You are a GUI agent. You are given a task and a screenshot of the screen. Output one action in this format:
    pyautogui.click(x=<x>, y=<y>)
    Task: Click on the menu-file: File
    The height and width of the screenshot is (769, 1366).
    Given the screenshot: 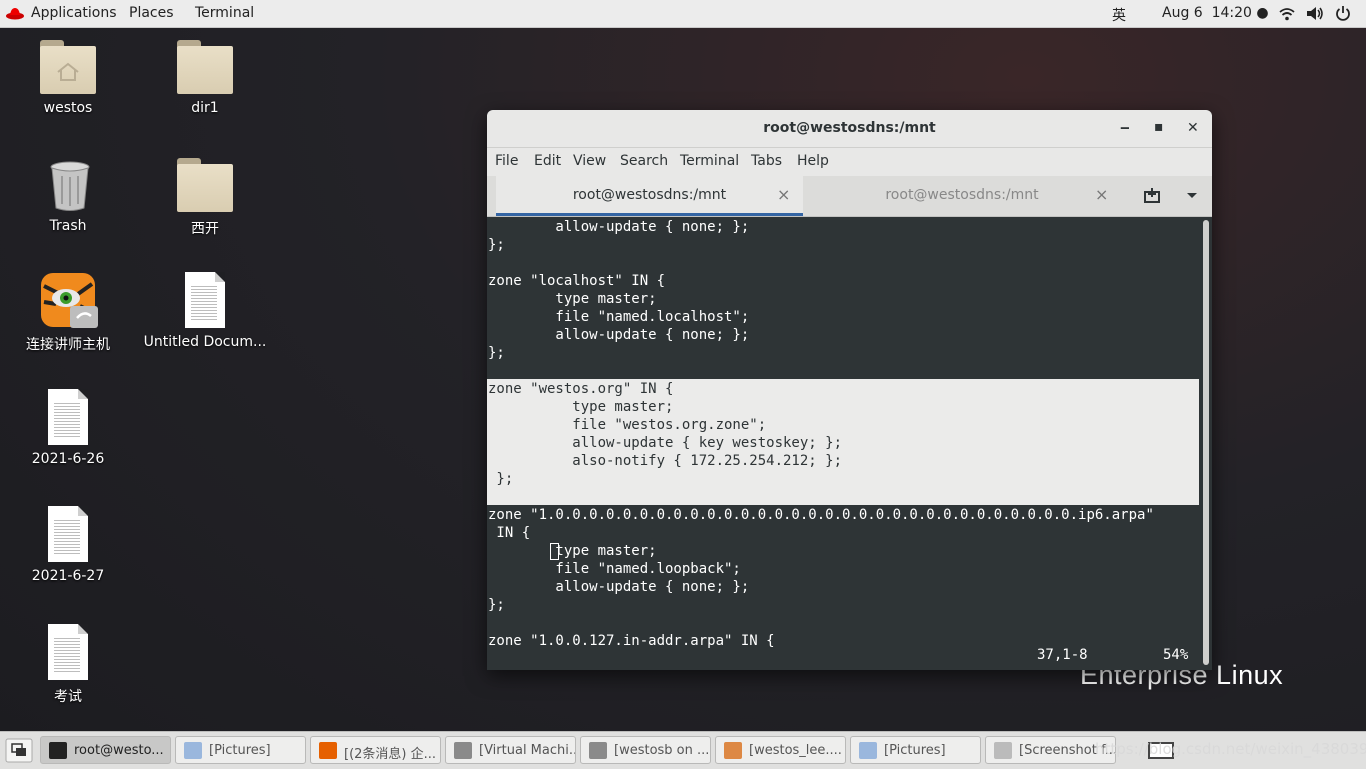 What is the action you would take?
    pyautogui.click(x=506, y=161)
    